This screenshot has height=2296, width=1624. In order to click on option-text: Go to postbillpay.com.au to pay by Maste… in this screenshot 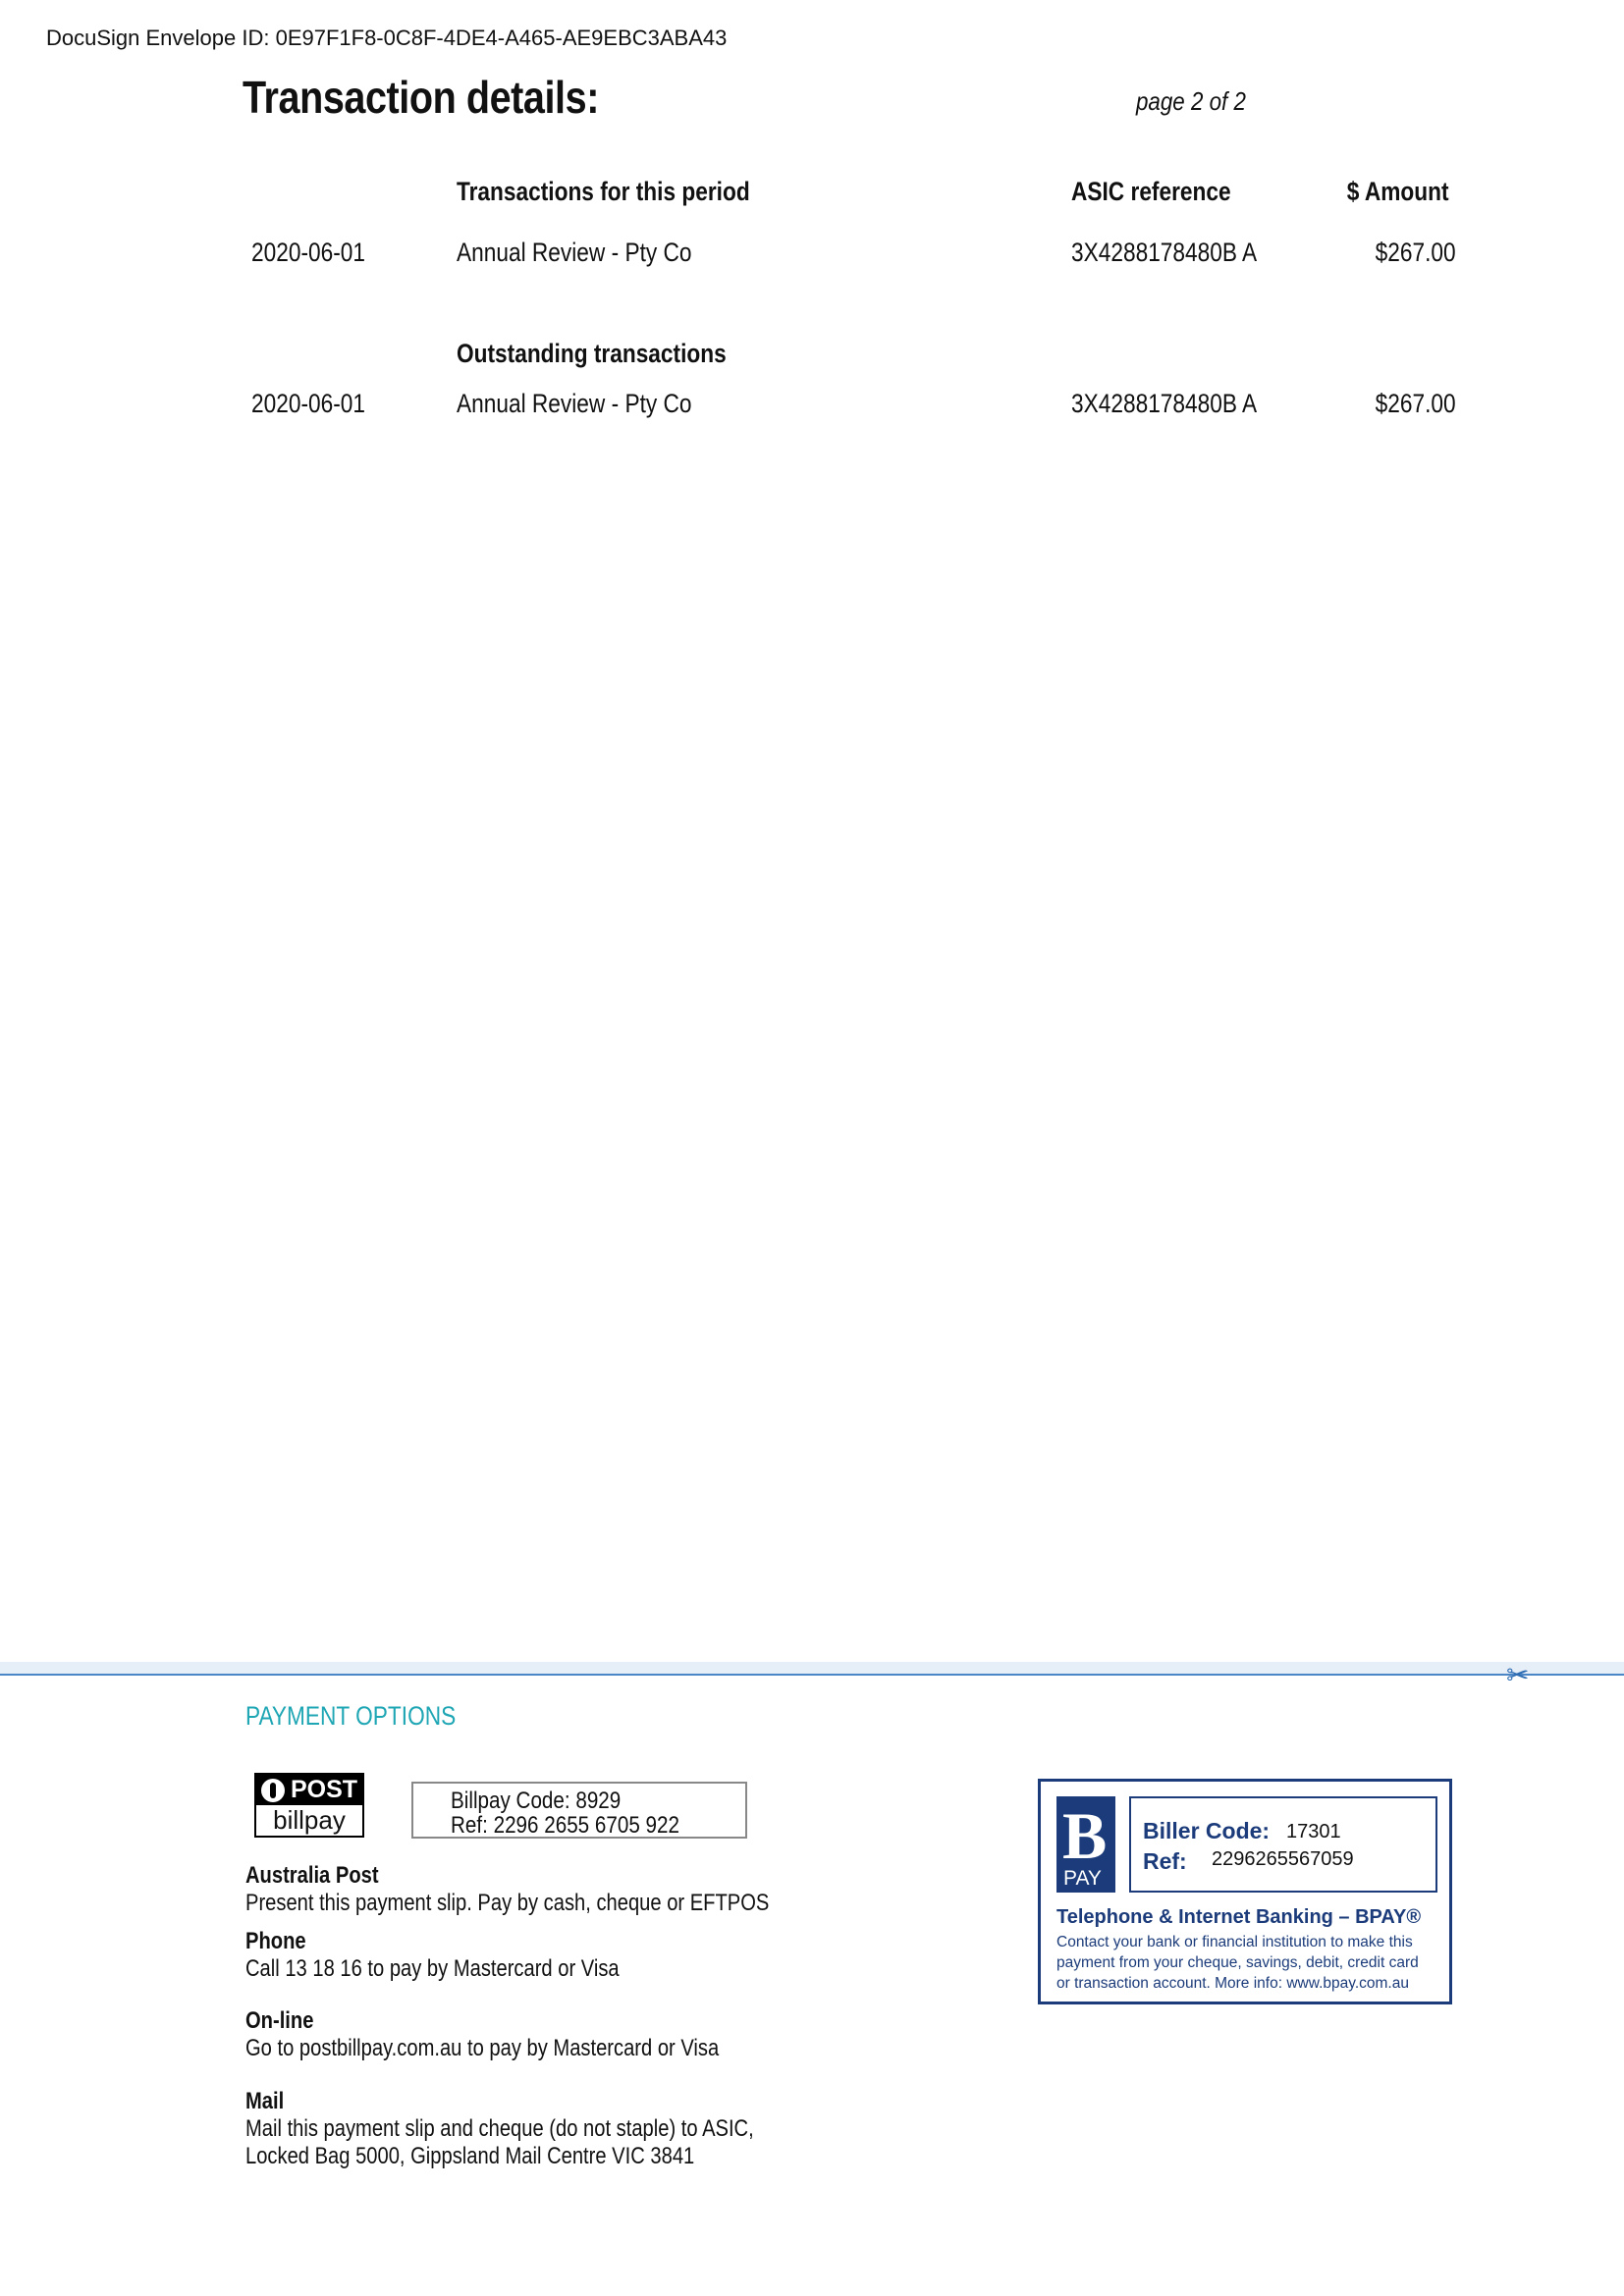, I will do `click(482, 2048)`.